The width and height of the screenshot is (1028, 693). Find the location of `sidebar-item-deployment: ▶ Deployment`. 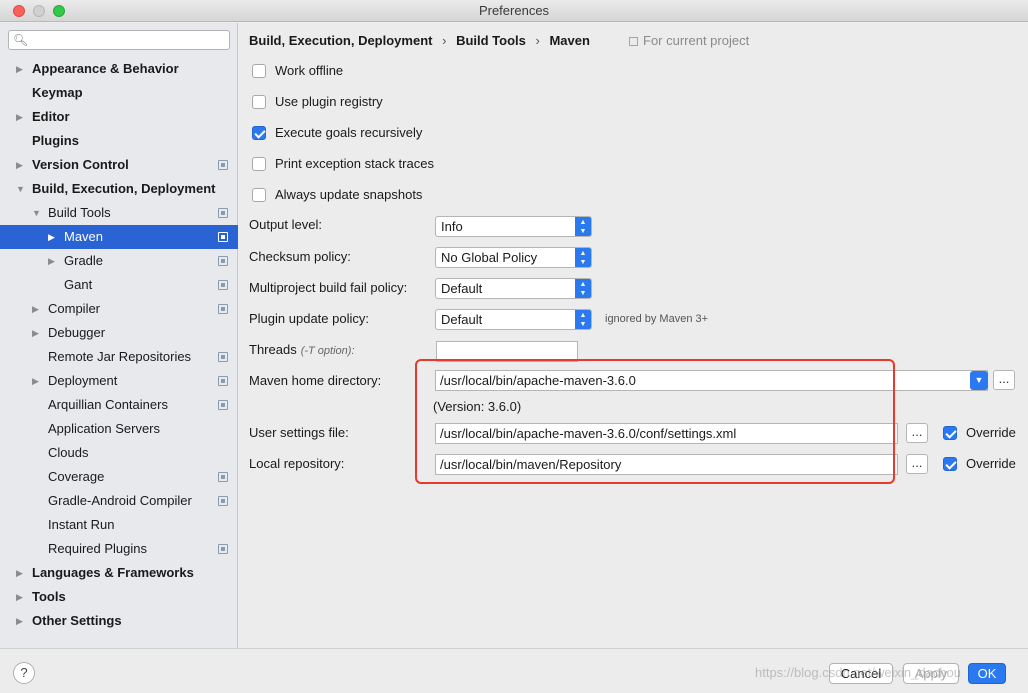

sidebar-item-deployment: ▶ Deployment is located at coordinates (119, 381).